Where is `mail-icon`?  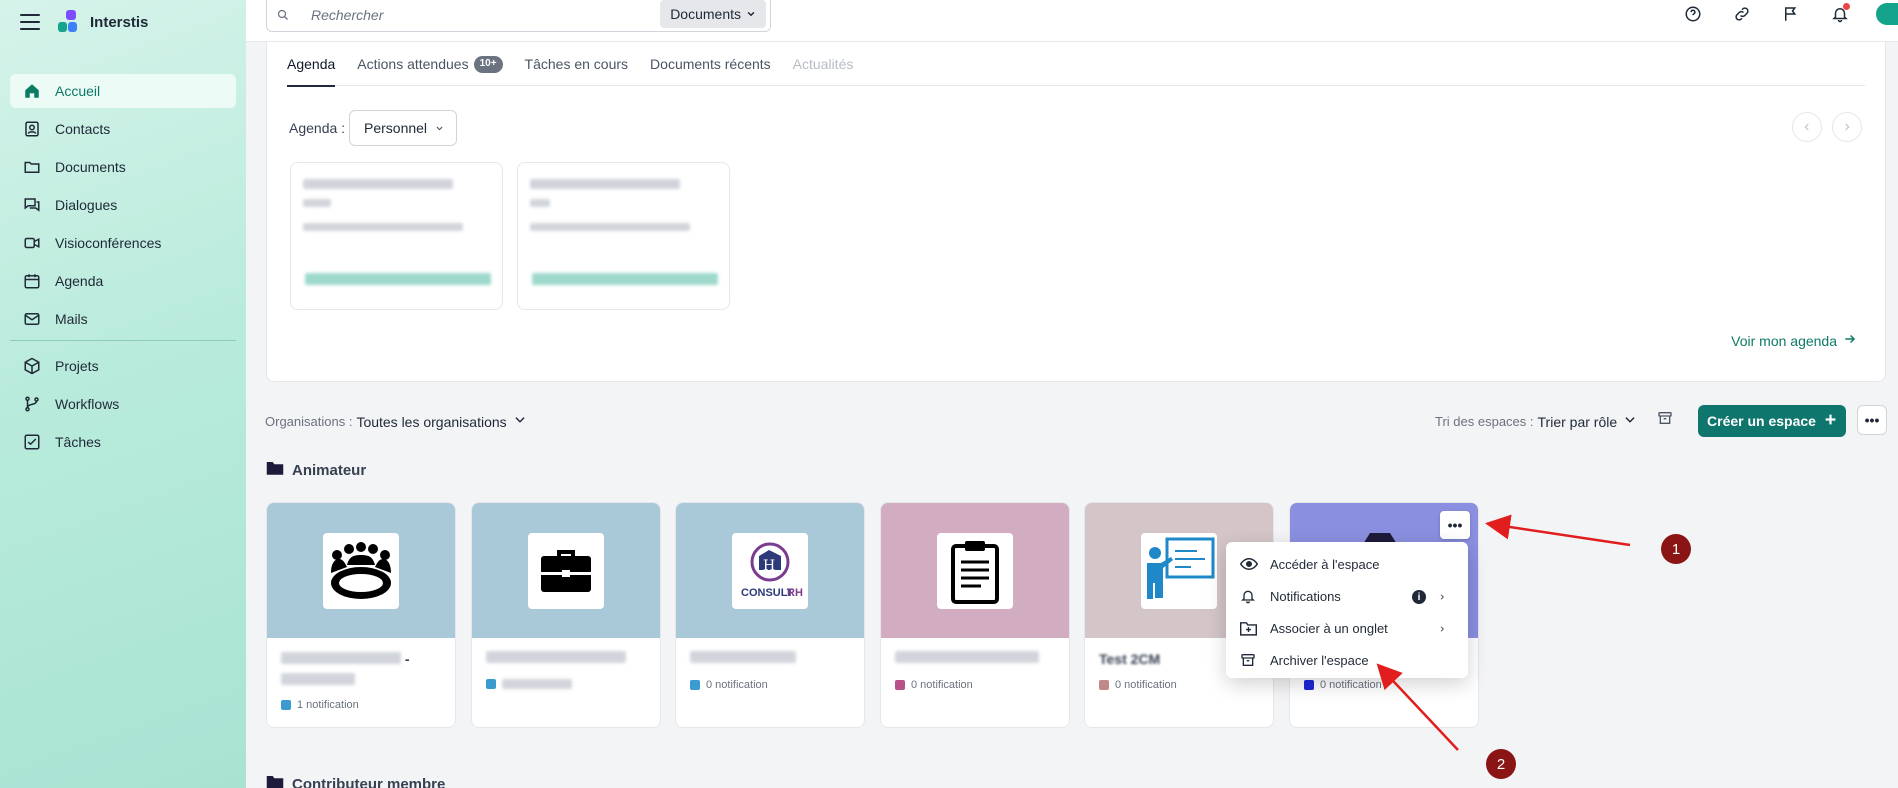 mail-icon is located at coordinates (32, 319).